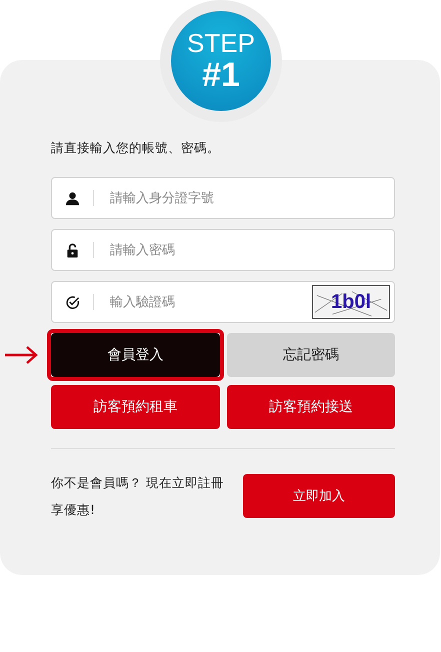  What do you see at coordinates (210, 302) in the screenshot?
I see `text-input: 輸入驗證碼` at bounding box center [210, 302].